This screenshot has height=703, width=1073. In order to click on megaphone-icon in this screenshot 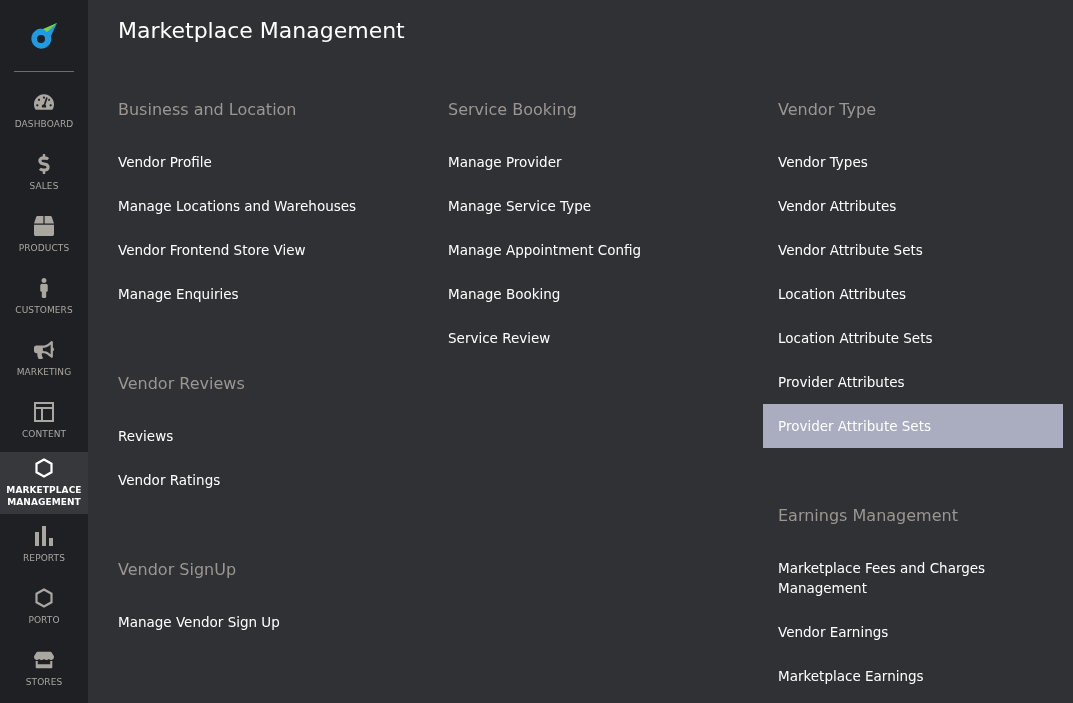, I will do `click(44, 350)`.